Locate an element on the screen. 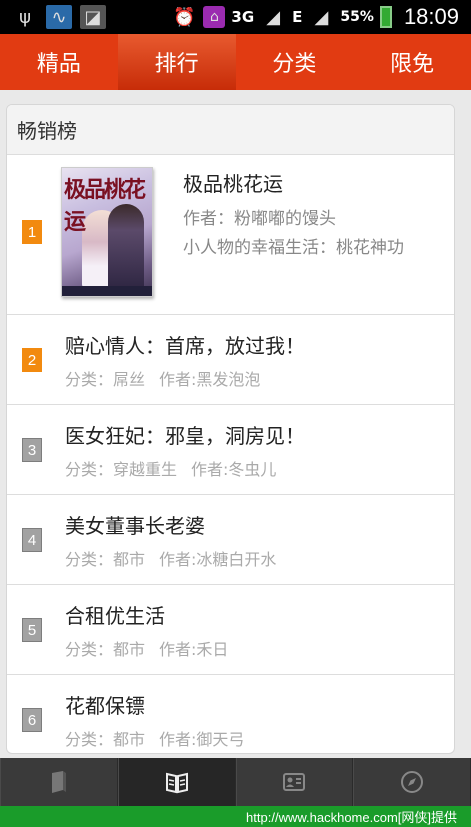  rank-badge: 1 is located at coordinates (32, 232).